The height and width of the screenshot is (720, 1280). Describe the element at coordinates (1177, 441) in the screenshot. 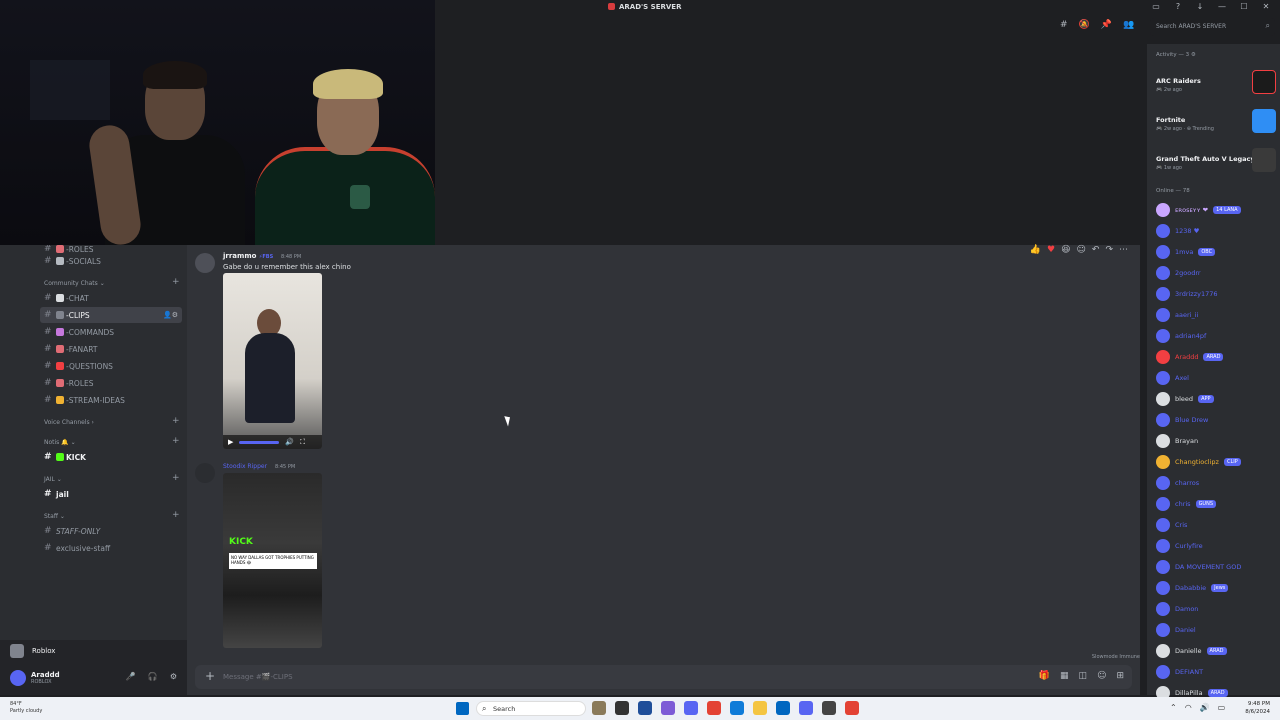

I see `member-item: Brayan` at that location.